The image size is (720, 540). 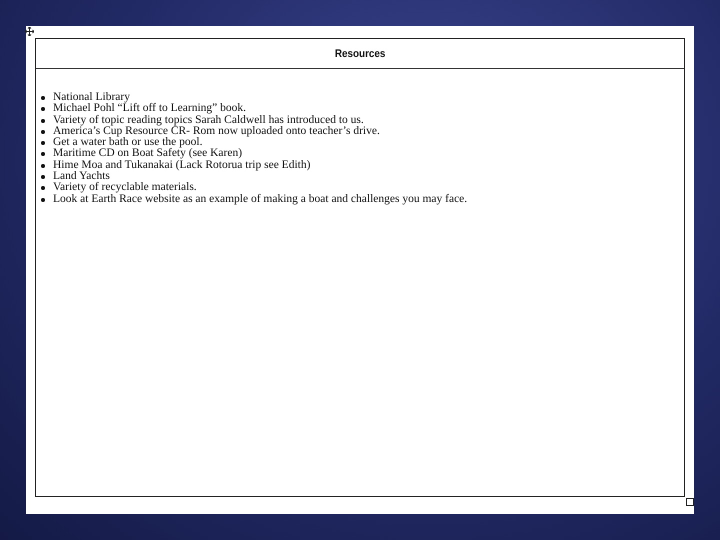 What do you see at coordinates (690, 502) in the screenshot?
I see `table-resize-handle` at bounding box center [690, 502].